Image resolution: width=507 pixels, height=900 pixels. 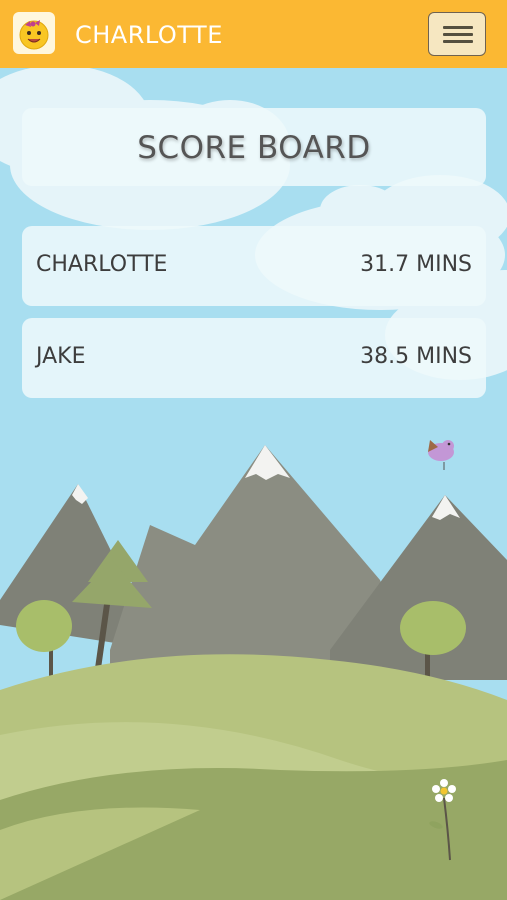 What do you see at coordinates (34, 33) in the screenshot?
I see `emoji-face-icon` at bounding box center [34, 33].